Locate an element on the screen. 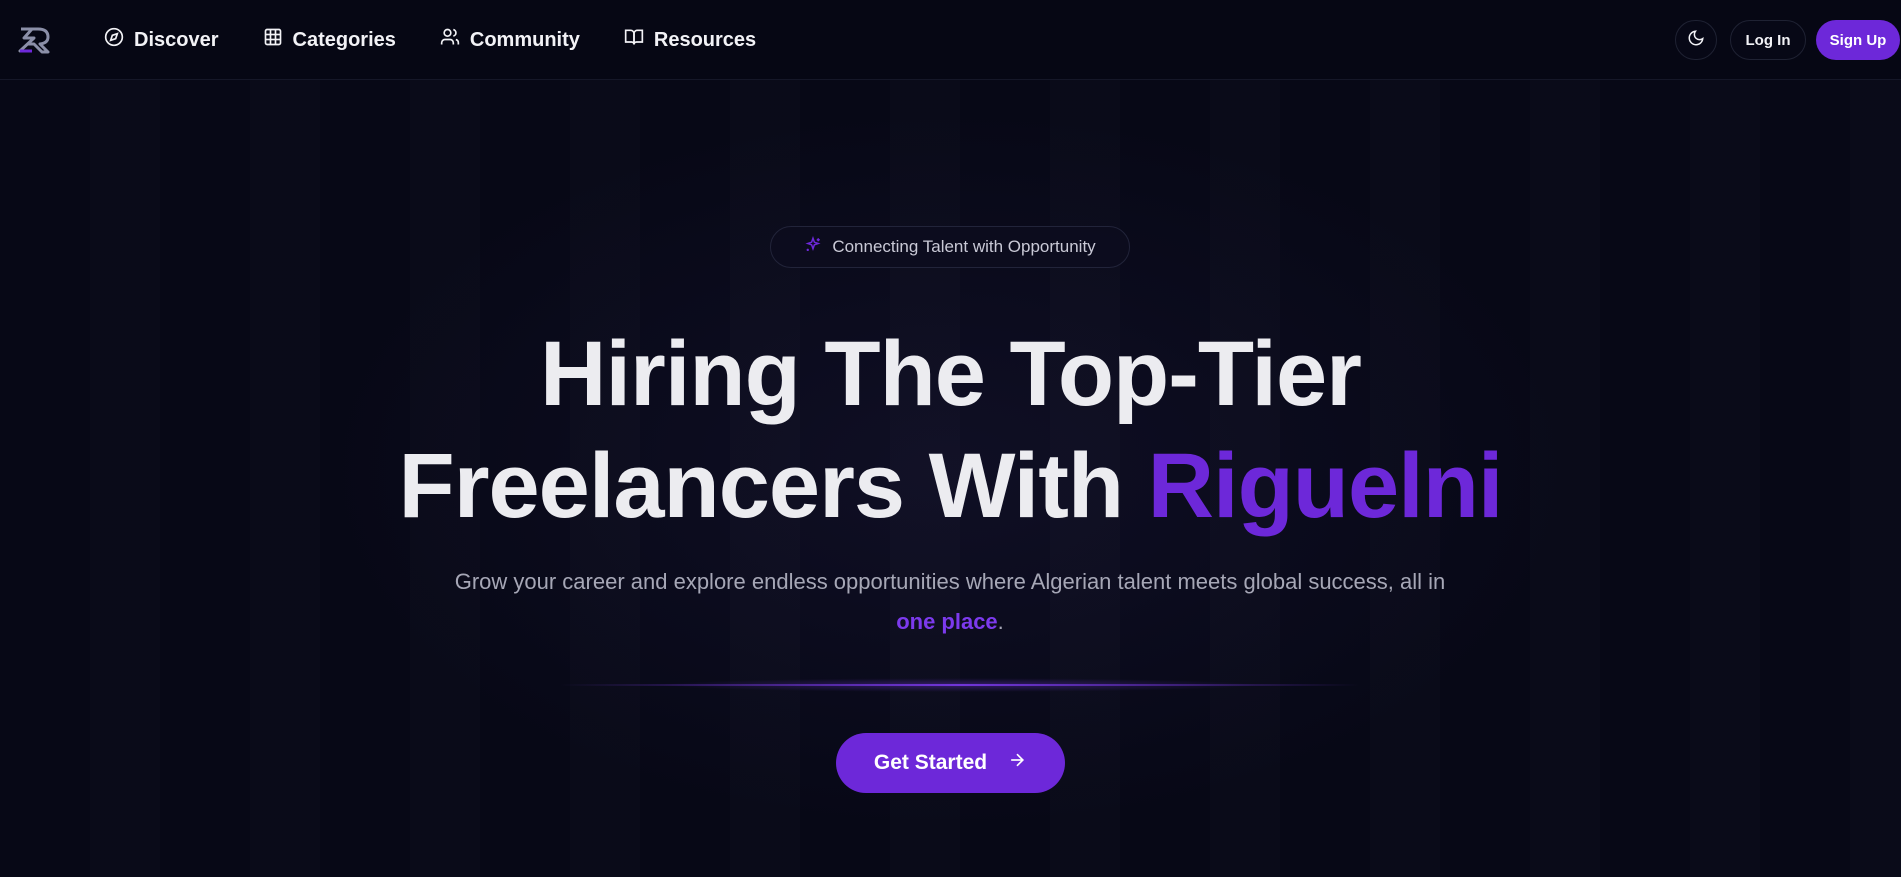  nav-categories: Categories is located at coordinates (329, 40).